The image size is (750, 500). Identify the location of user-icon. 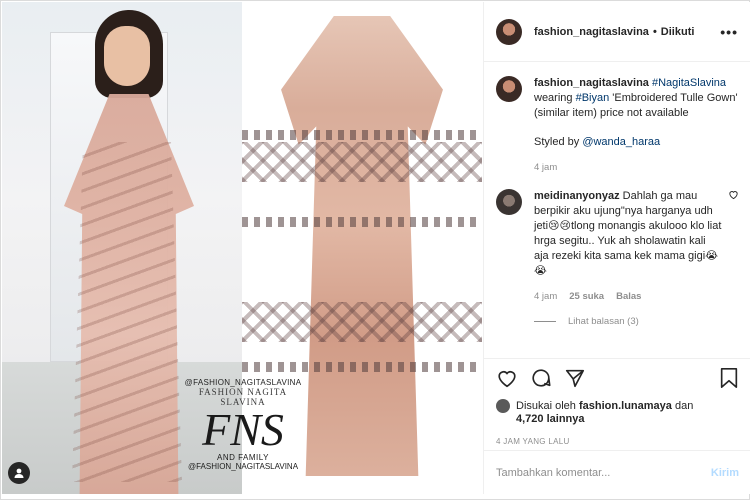
(19, 473).